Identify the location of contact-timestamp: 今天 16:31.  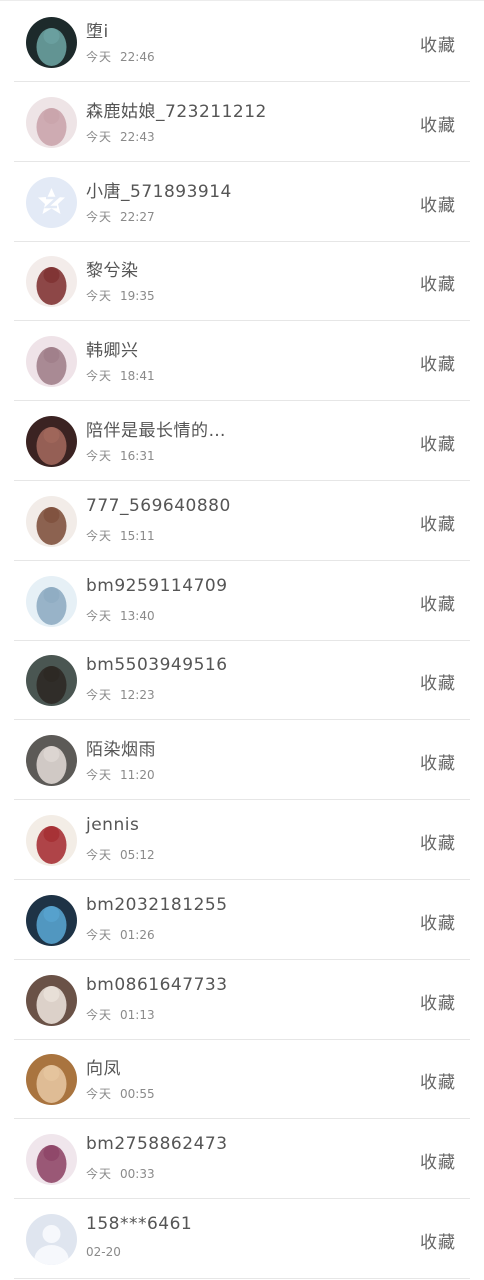
(120, 455).